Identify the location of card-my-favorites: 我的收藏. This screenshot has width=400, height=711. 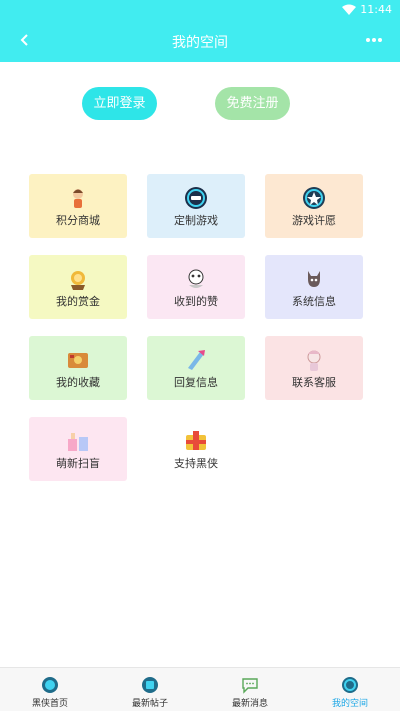
(78, 368).